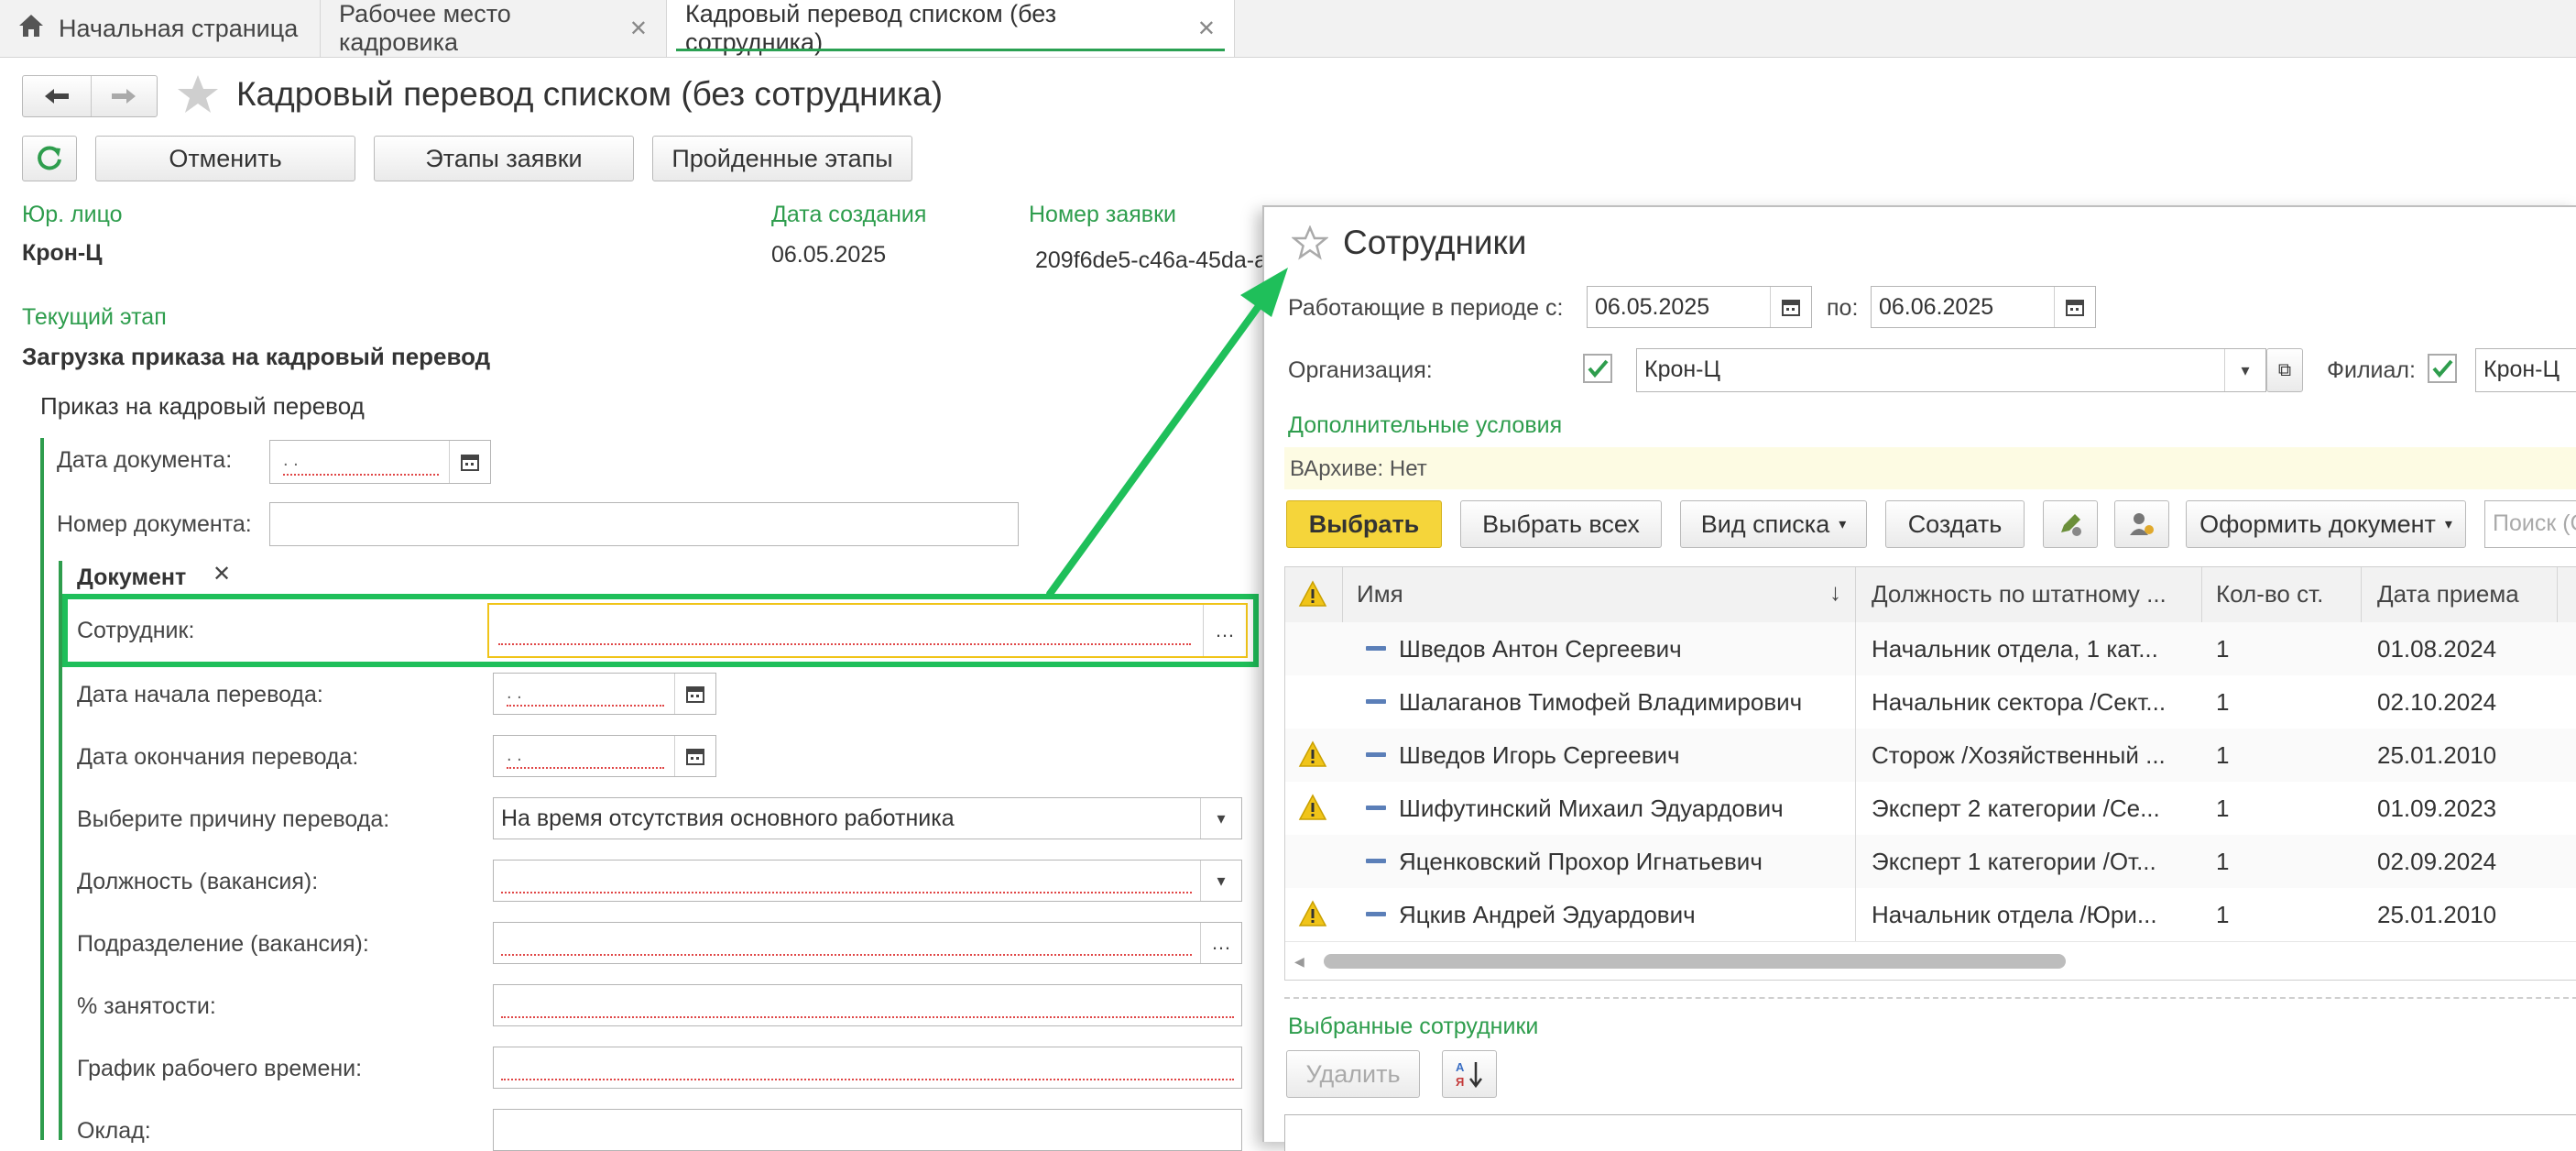 This screenshot has height=1151, width=2576. I want to click on make-document-button: Оформить документ ▾, so click(2326, 524).